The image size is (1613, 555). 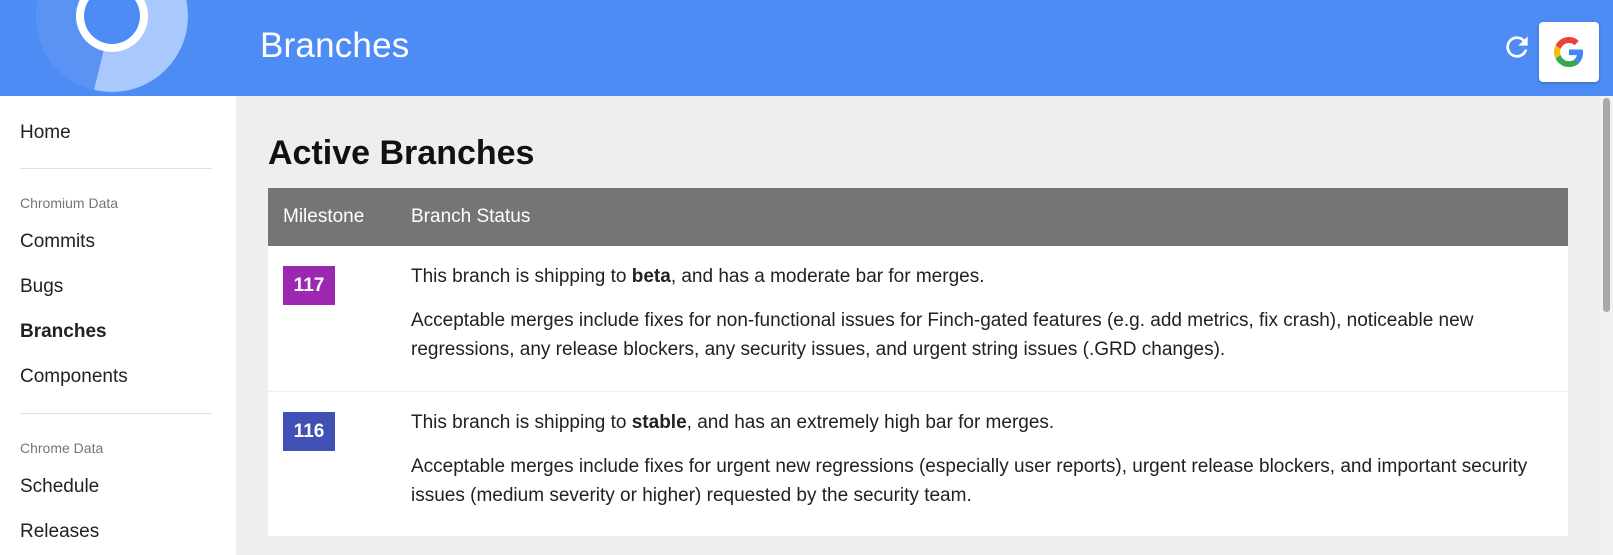 What do you see at coordinates (335, 45) in the screenshot?
I see `page-title: Branches` at bounding box center [335, 45].